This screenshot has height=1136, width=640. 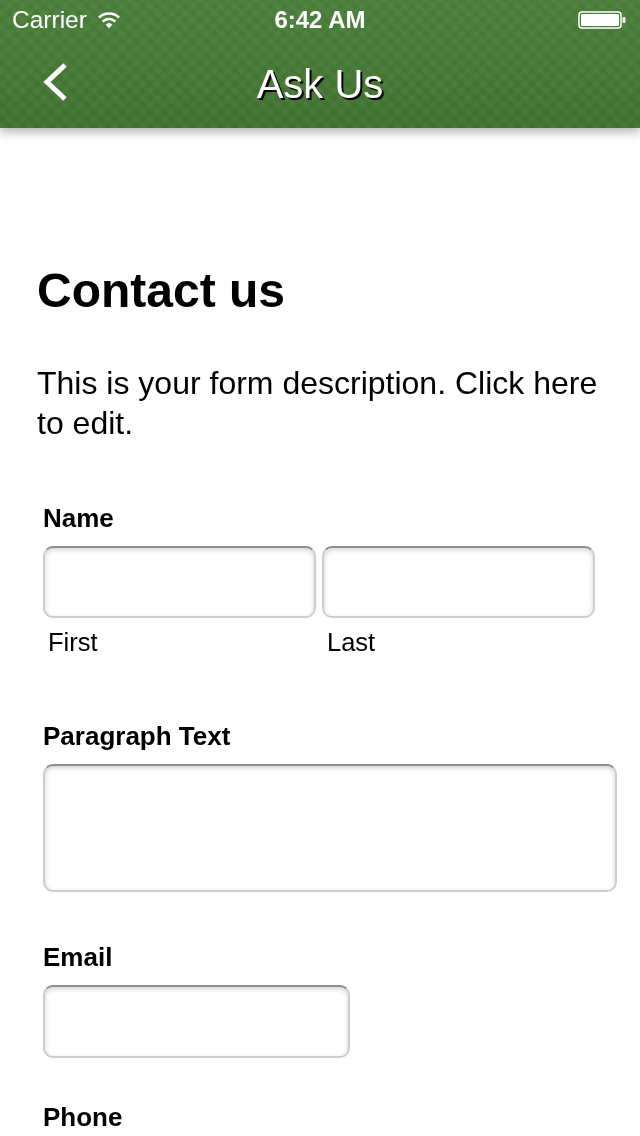 What do you see at coordinates (72, 642) in the screenshot?
I see `field-sublabel: First` at bounding box center [72, 642].